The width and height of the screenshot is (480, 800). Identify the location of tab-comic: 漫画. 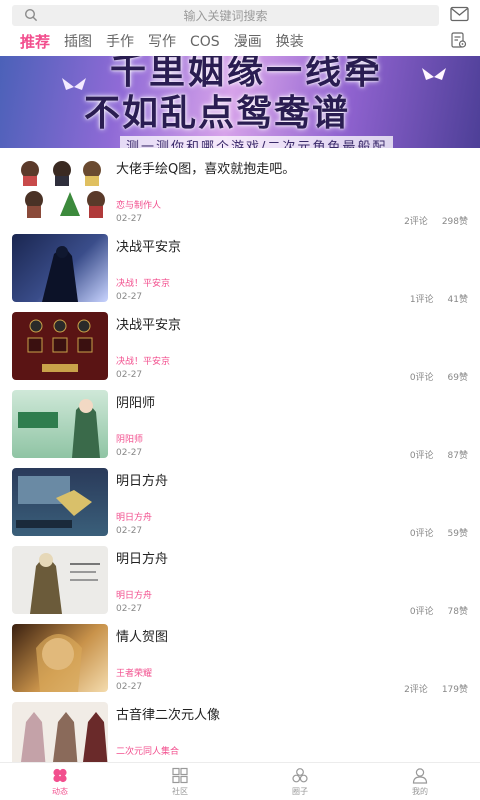
(248, 42).